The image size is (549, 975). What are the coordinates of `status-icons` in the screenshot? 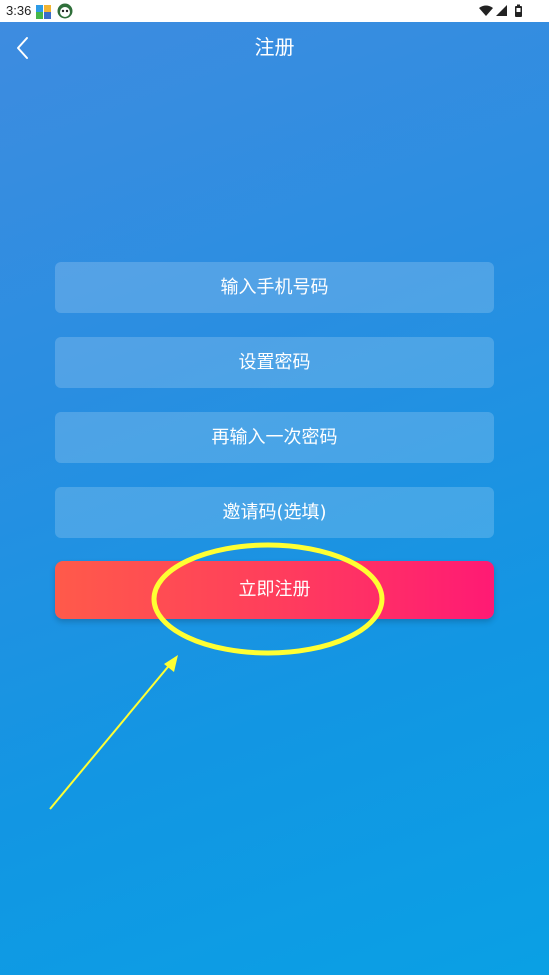 It's located at (503, 11).